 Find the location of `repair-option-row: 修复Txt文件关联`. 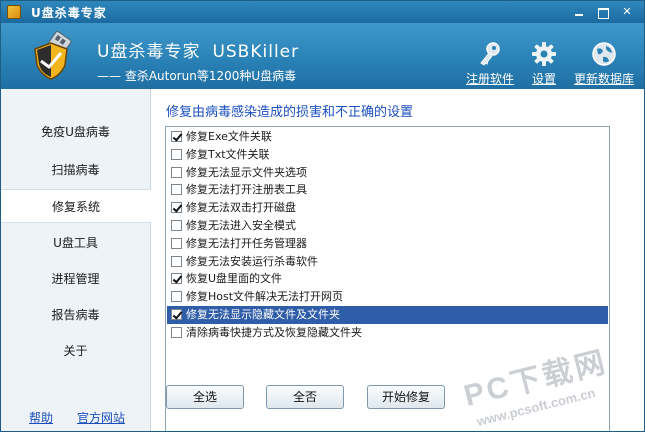

repair-option-row: 修复Txt文件关联 is located at coordinates (387, 155).